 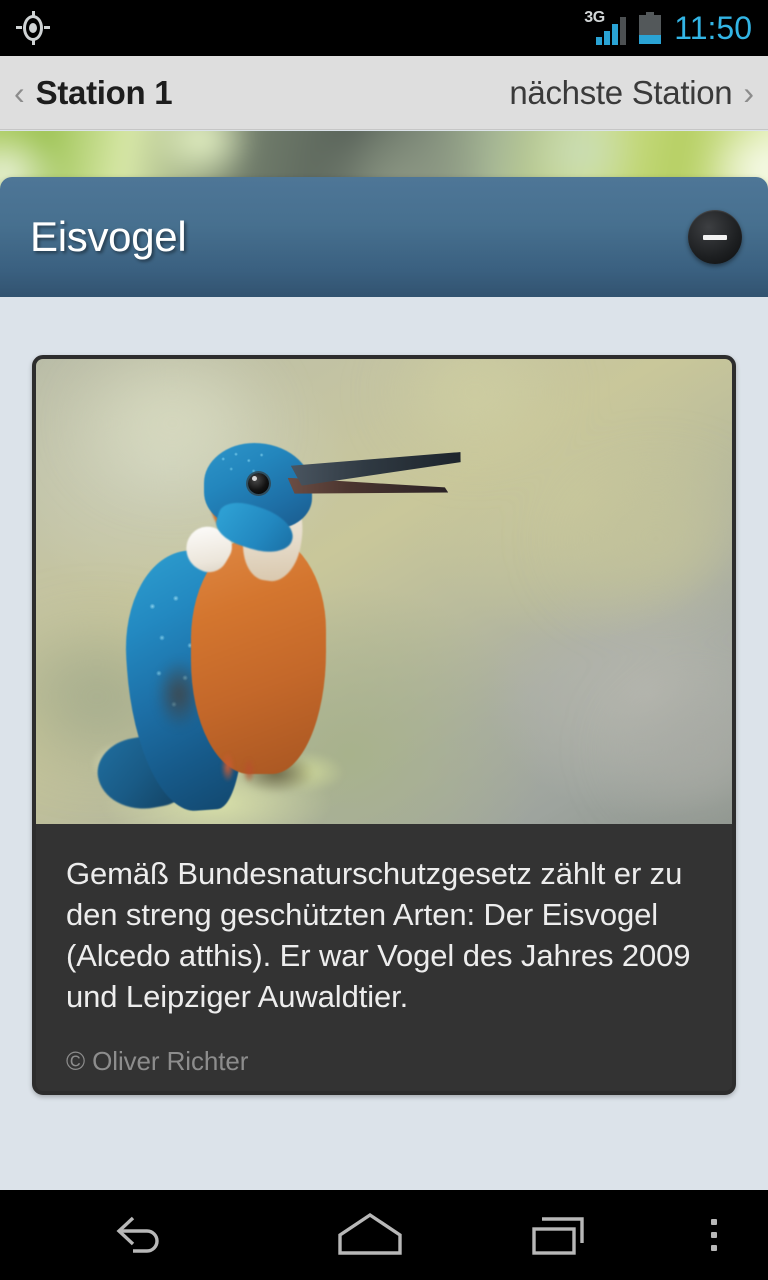 What do you see at coordinates (384, 237) in the screenshot?
I see `station-title-bar: Eisvogel` at bounding box center [384, 237].